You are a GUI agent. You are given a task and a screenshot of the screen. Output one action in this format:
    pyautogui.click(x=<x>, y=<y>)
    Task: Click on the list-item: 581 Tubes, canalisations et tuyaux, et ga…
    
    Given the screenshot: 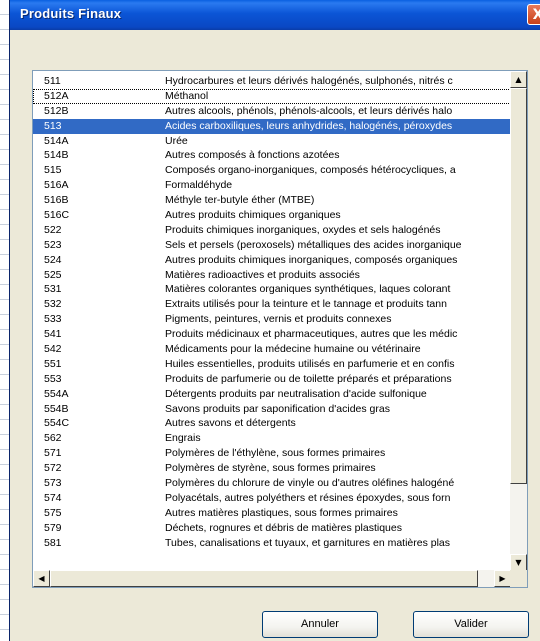 What is the action you would take?
    pyautogui.click(x=272, y=543)
    